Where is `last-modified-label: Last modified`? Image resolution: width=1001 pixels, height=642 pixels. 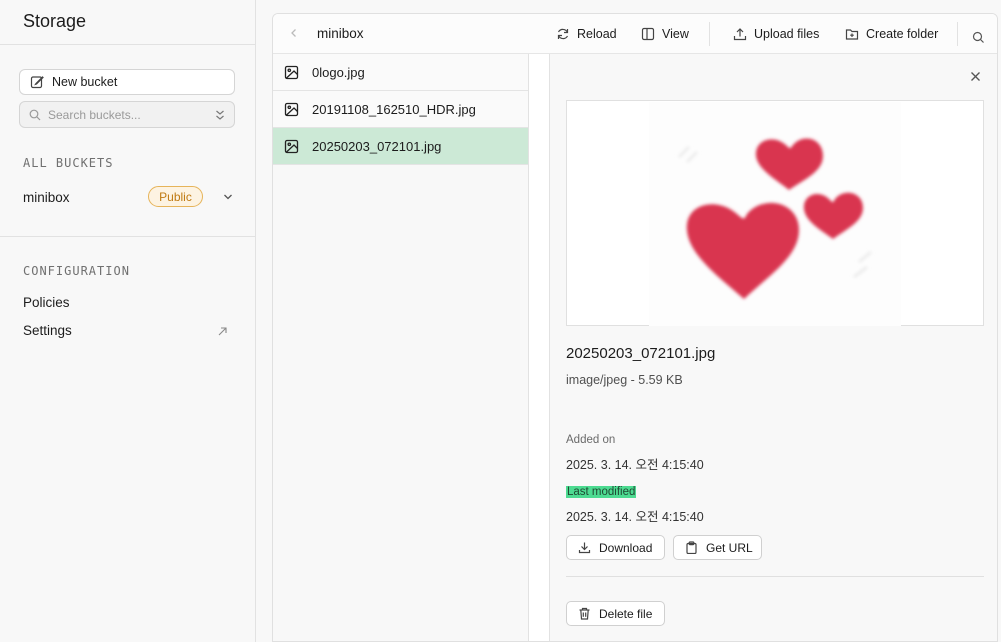
last-modified-label: Last modified is located at coordinates (601, 492).